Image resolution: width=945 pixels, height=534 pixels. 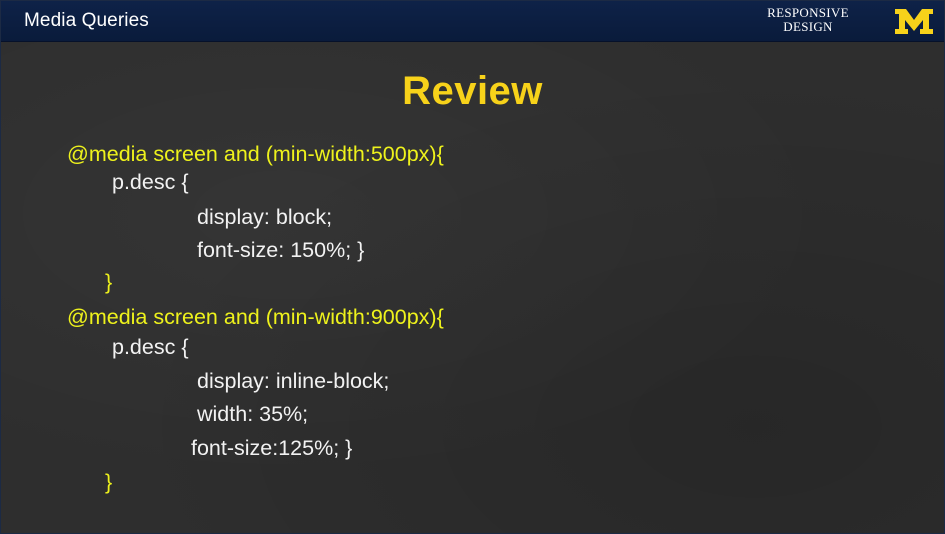 What do you see at coordinates (86, 20) in the screenshot?
I see `header-title: Media Queries` at bounding box center [86, 20].